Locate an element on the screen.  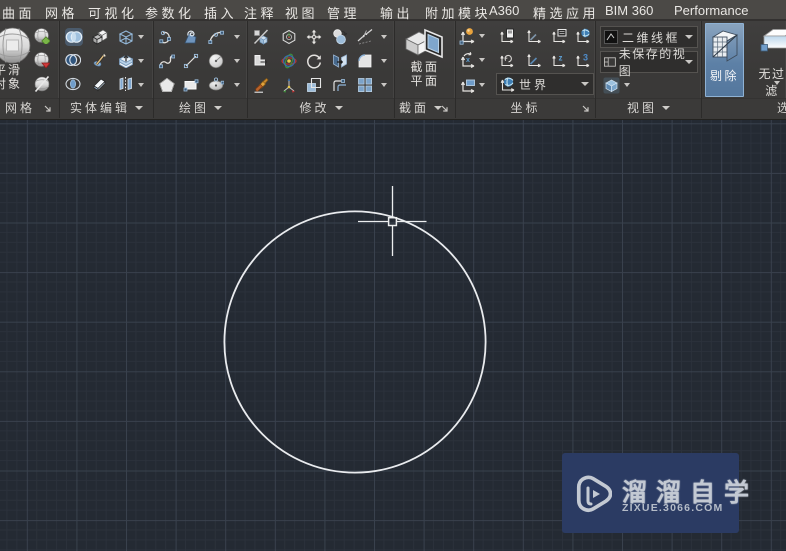
svg-text: 3 is located at coordinates (585, 58).